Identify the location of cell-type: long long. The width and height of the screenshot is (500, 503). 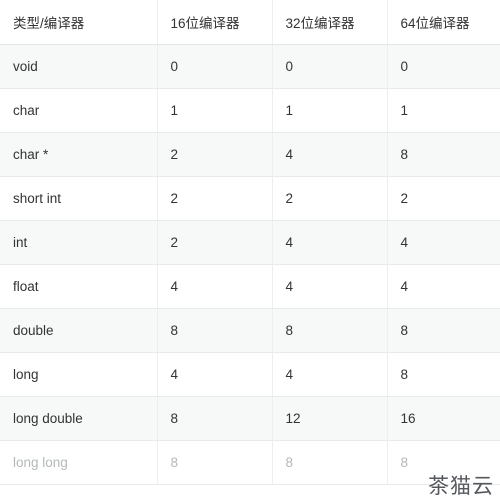
(79, 462).